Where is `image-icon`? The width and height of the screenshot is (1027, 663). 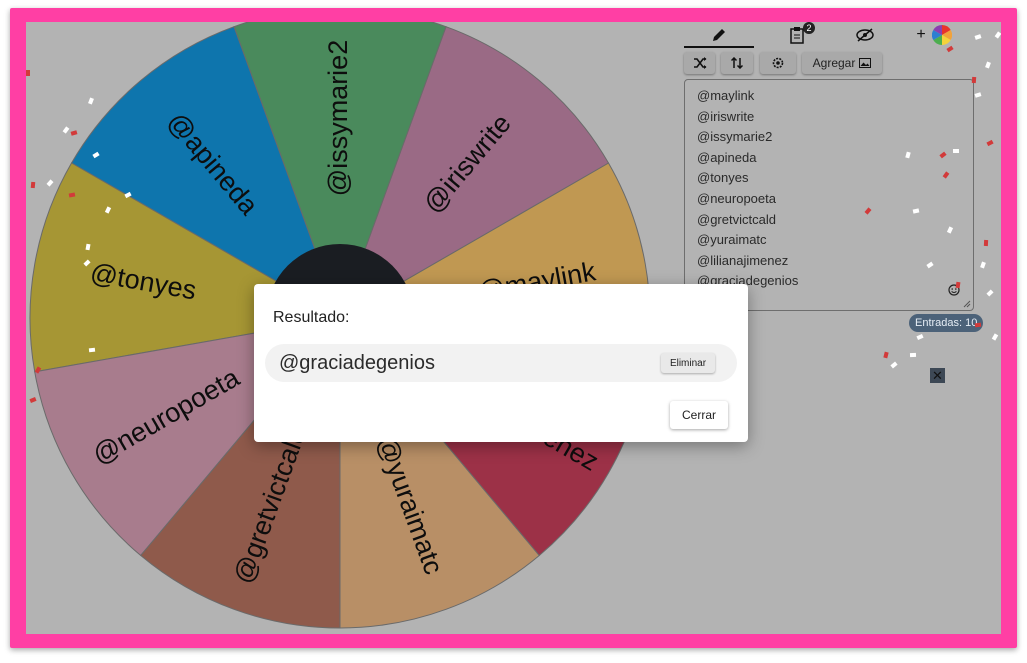
image-icon is located at coordinates (865, 63).